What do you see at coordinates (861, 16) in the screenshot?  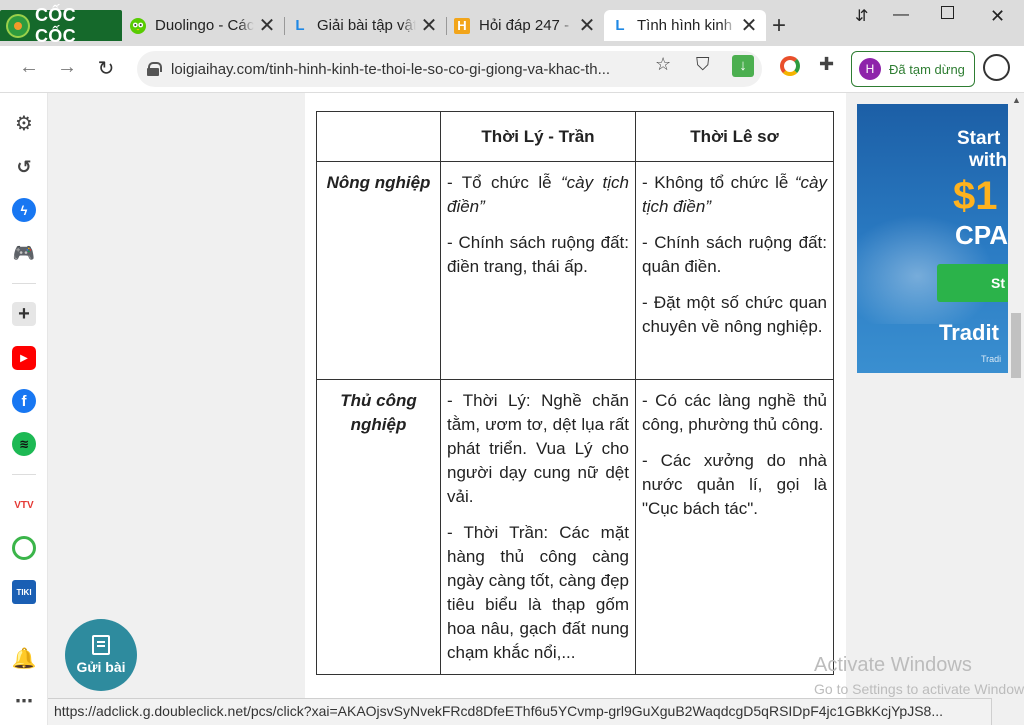 I see `tab-search-icon: ⇵` at bounding box center [861, 16].